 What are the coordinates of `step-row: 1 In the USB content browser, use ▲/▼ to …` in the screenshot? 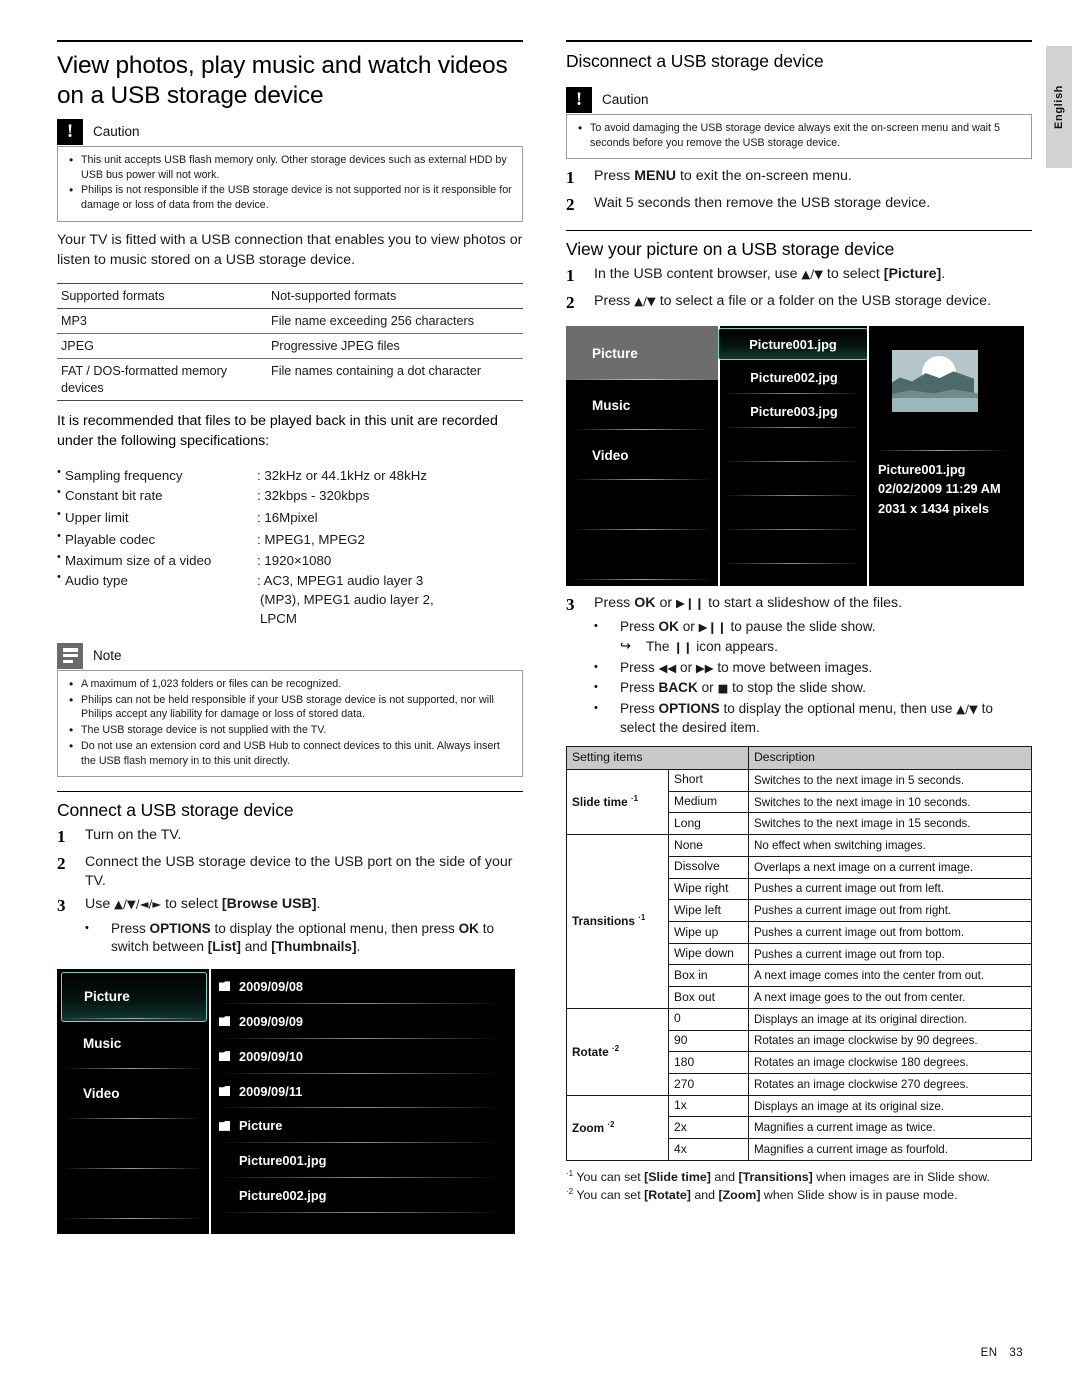 It's located at (799, 276).